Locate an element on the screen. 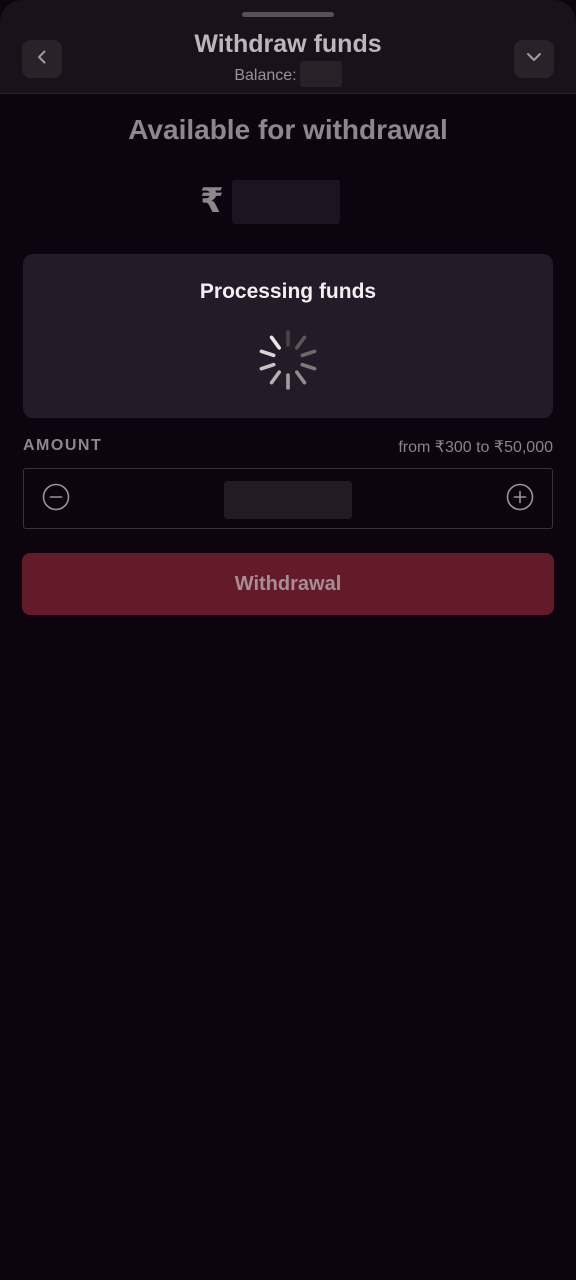 Image resolution: width=576 pixels, height=1280 pixels. available-amount: ₹ is located at coordinates (270, 202).